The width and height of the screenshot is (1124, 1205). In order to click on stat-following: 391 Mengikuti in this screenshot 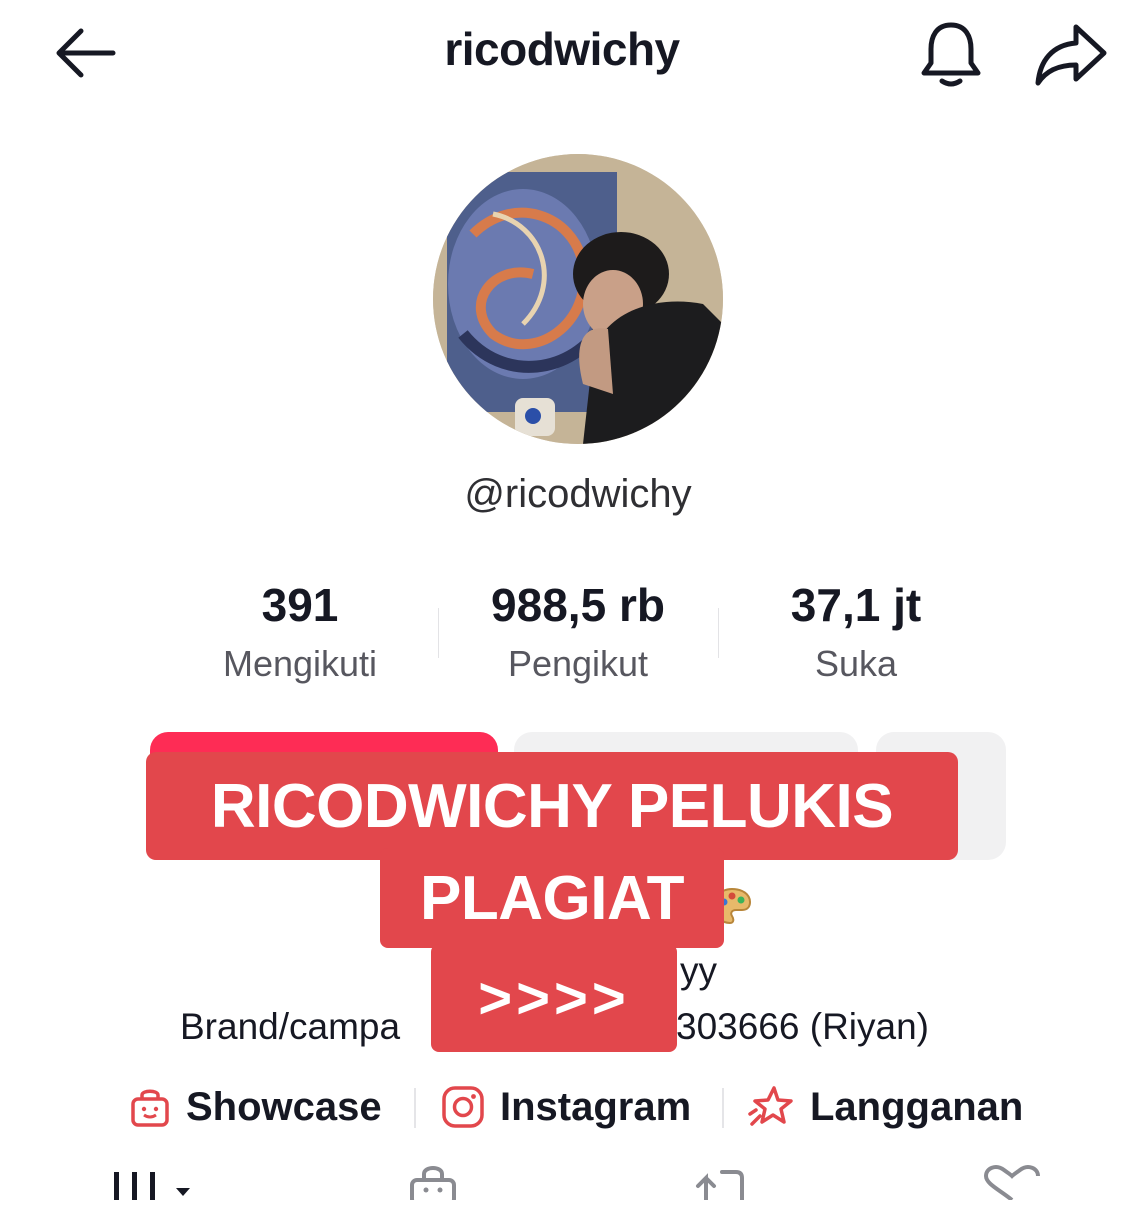, I will do `click(300, 632)`.